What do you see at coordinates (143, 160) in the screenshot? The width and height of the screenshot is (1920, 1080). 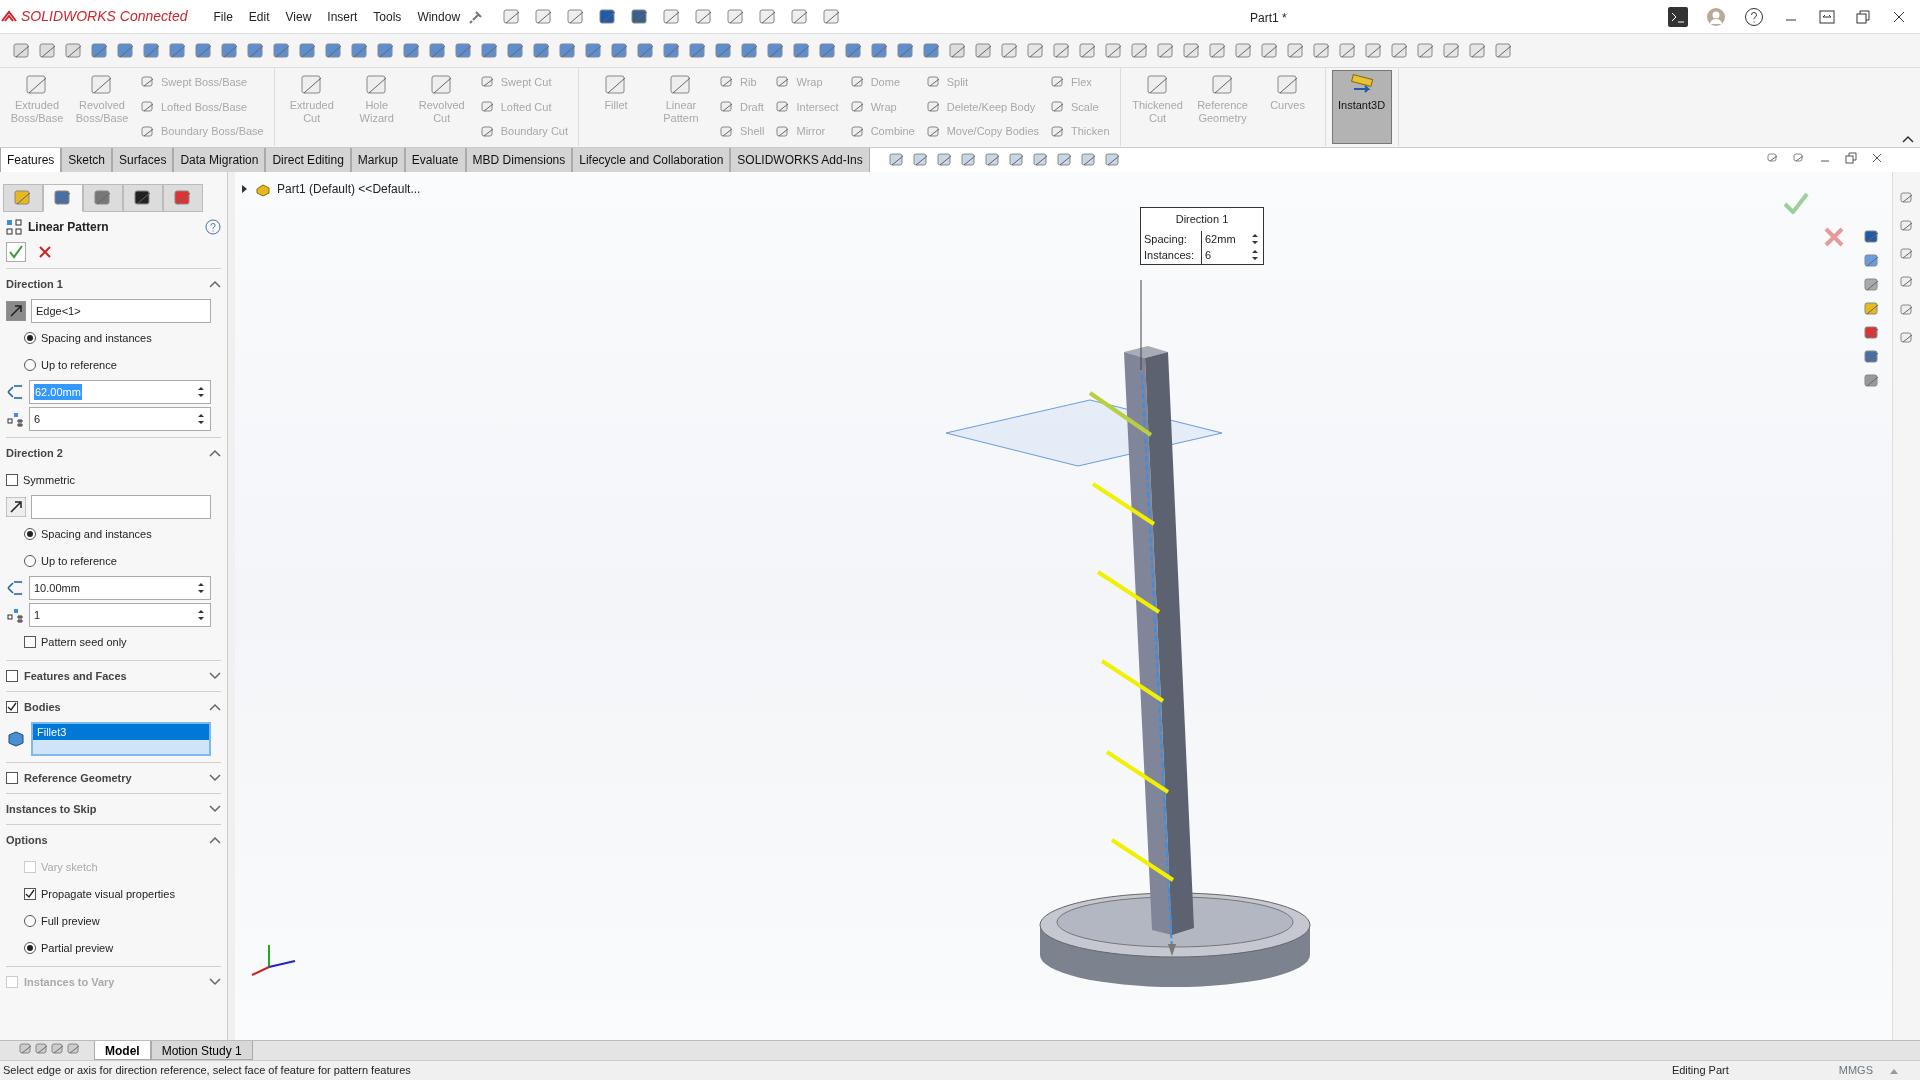 I see `command-tab: Surfaces` at bounding box center [143, 160].